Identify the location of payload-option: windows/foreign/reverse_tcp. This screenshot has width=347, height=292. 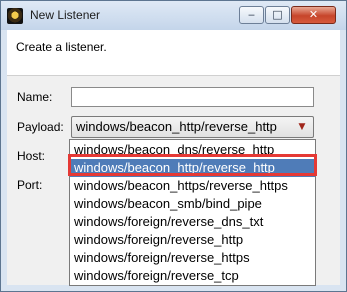
(192, 276).